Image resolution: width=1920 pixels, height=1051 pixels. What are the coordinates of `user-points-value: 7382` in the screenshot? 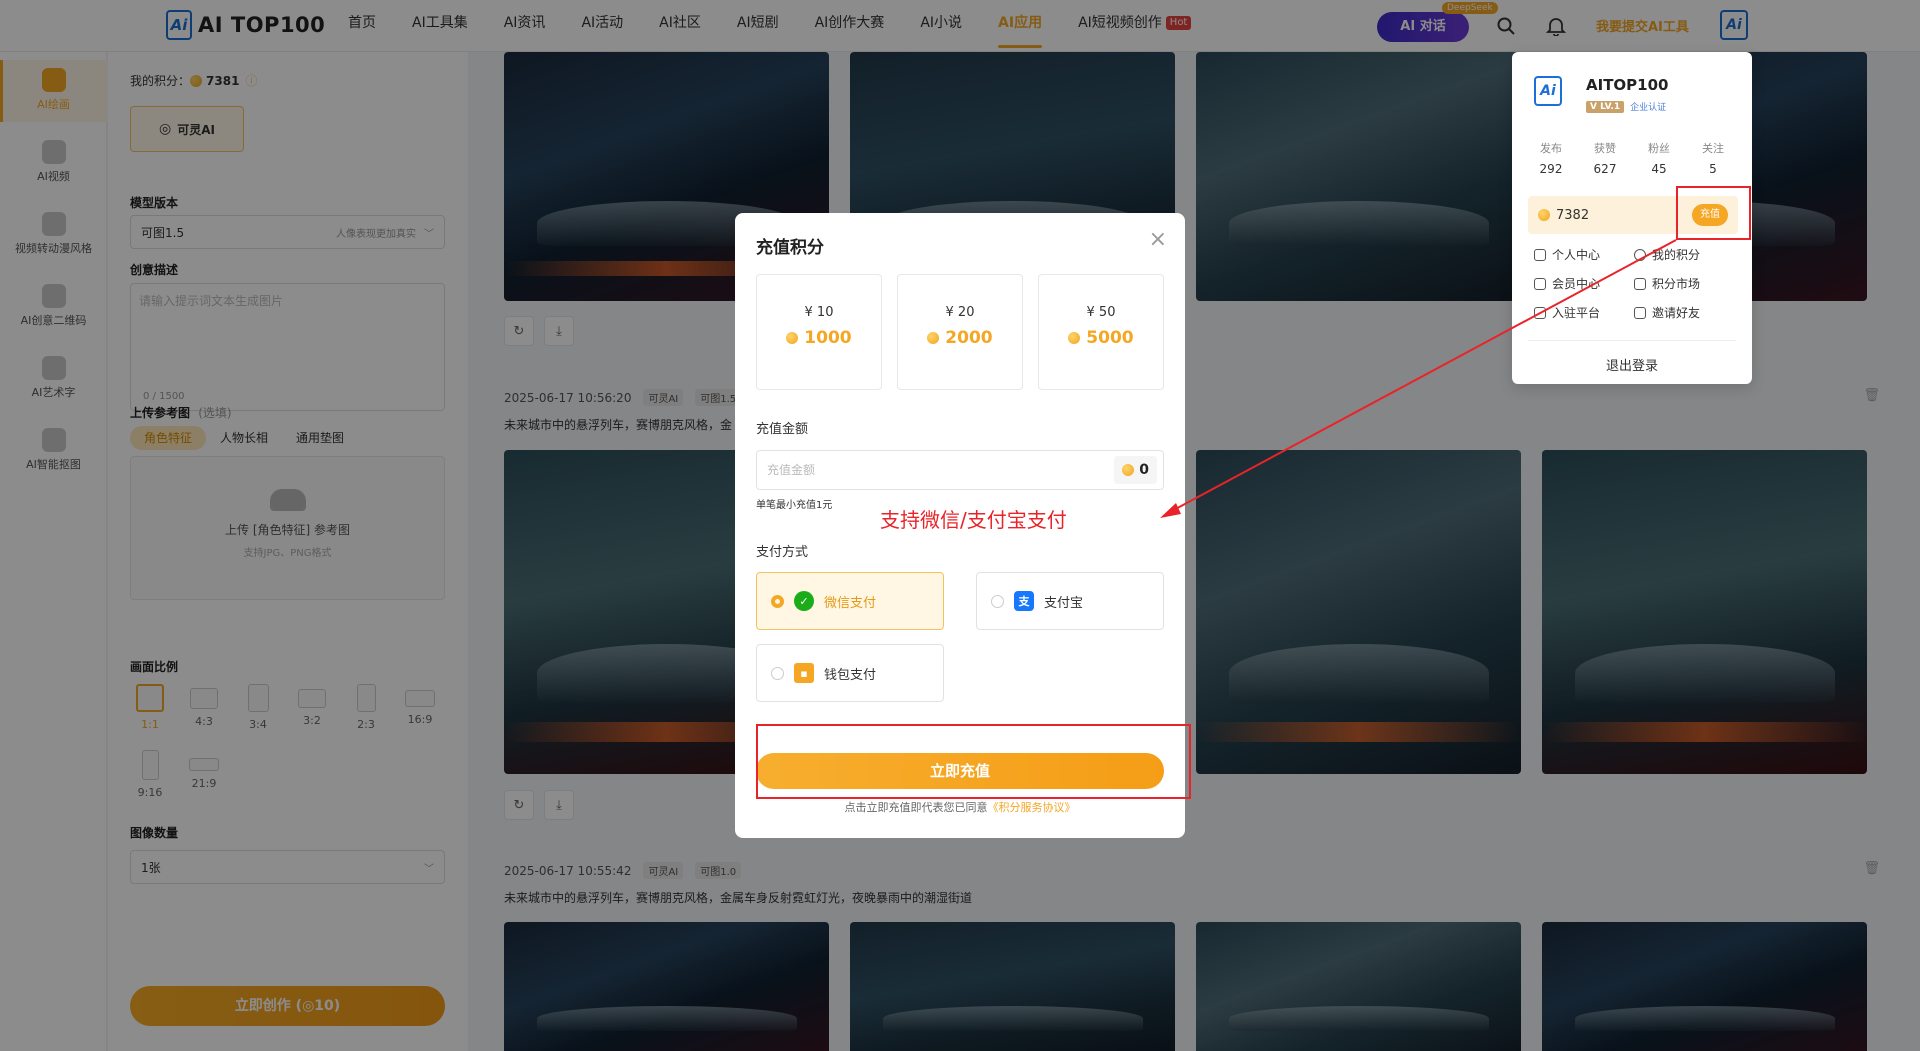 It's located at (1573, 215).